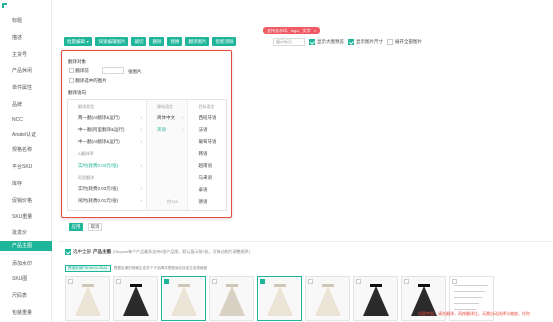  What do you see at coordinates (82, 70) in the screenshot?
I see `first-n-label: 翻译前` at bounding box center [82, 70].